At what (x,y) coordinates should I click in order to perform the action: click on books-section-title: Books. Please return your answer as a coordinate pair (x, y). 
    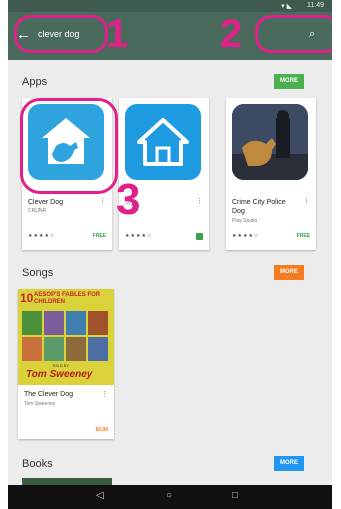
    Looking at the image, I should click on (37, 464).